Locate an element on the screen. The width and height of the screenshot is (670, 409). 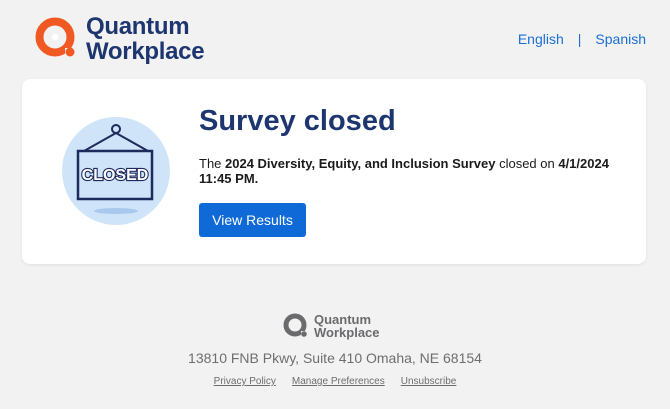
logo-text-line1: Quantum is located at coordinates (138, 26).